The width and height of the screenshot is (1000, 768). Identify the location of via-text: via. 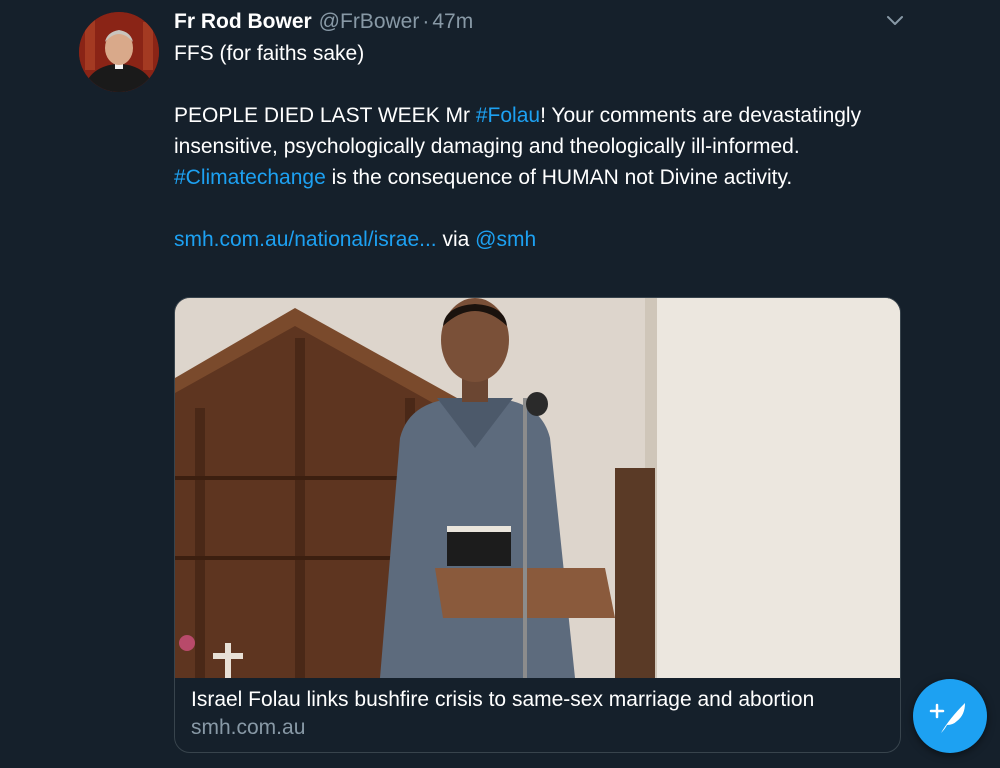
(456, 239).